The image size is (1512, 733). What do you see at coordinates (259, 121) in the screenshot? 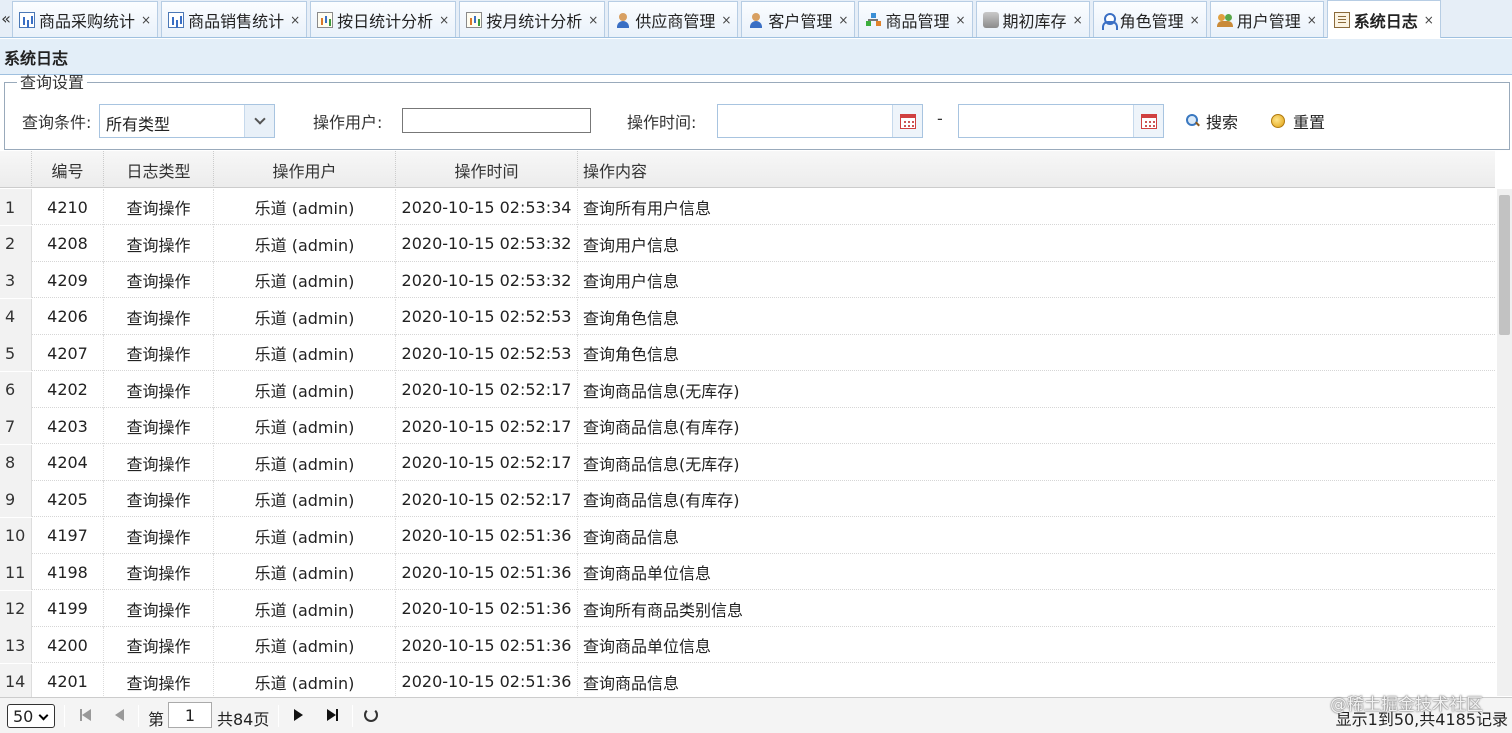
I see `condition-dropdown-button` at bounding box center [259, 121].